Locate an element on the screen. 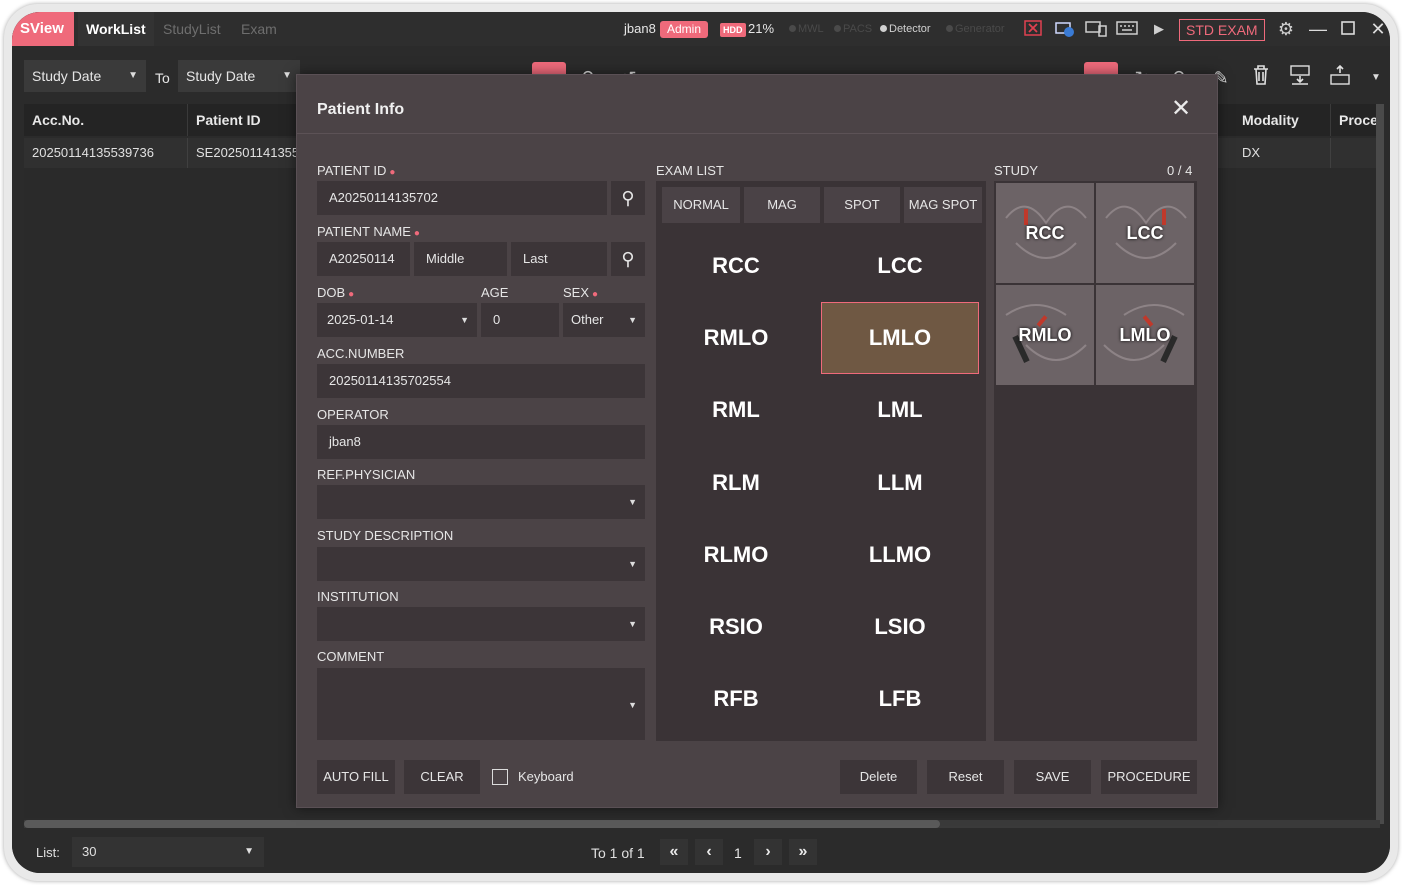  date-from-select: Study Date ▼ is located at coordinates (85, 76).